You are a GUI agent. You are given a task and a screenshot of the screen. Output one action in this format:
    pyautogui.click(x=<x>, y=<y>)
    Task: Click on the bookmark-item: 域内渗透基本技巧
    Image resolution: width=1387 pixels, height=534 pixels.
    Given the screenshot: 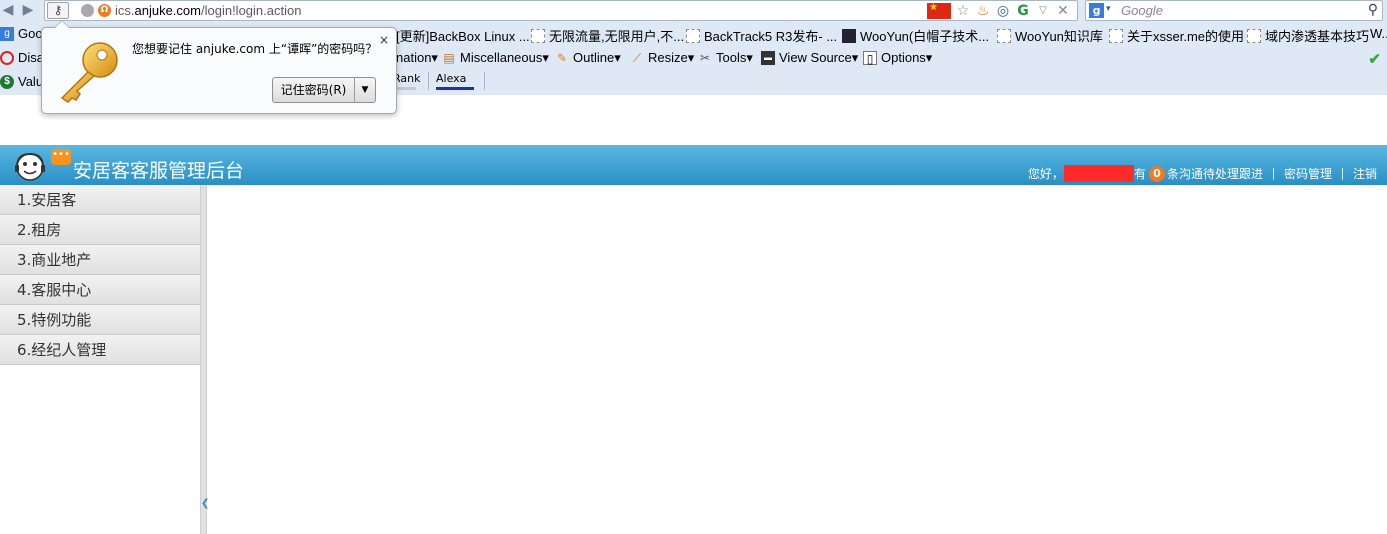 What is the action you would take?
    pyautogui.click(x=1308, y=35)
    